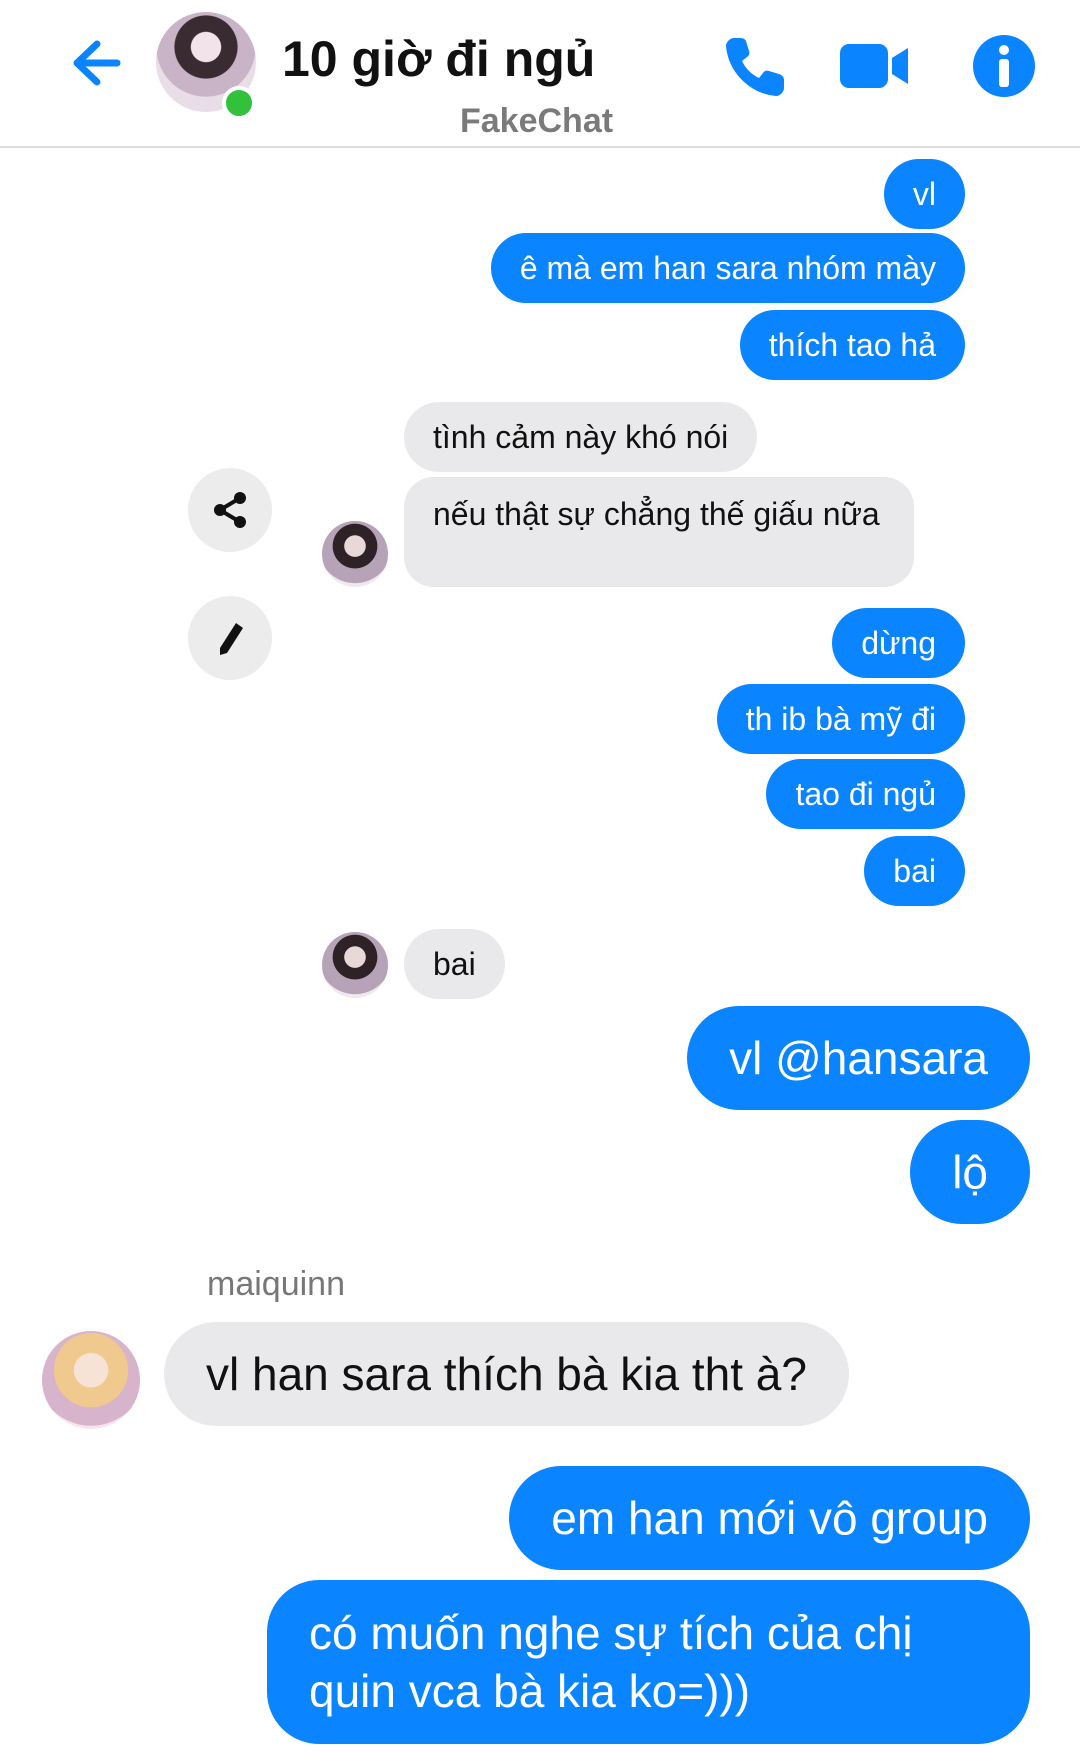 The image size is (1080, 1763). I want to click on incoming-message: bai, so click(454, 964).